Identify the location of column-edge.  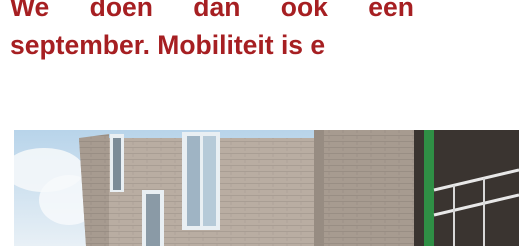
(319, 188).